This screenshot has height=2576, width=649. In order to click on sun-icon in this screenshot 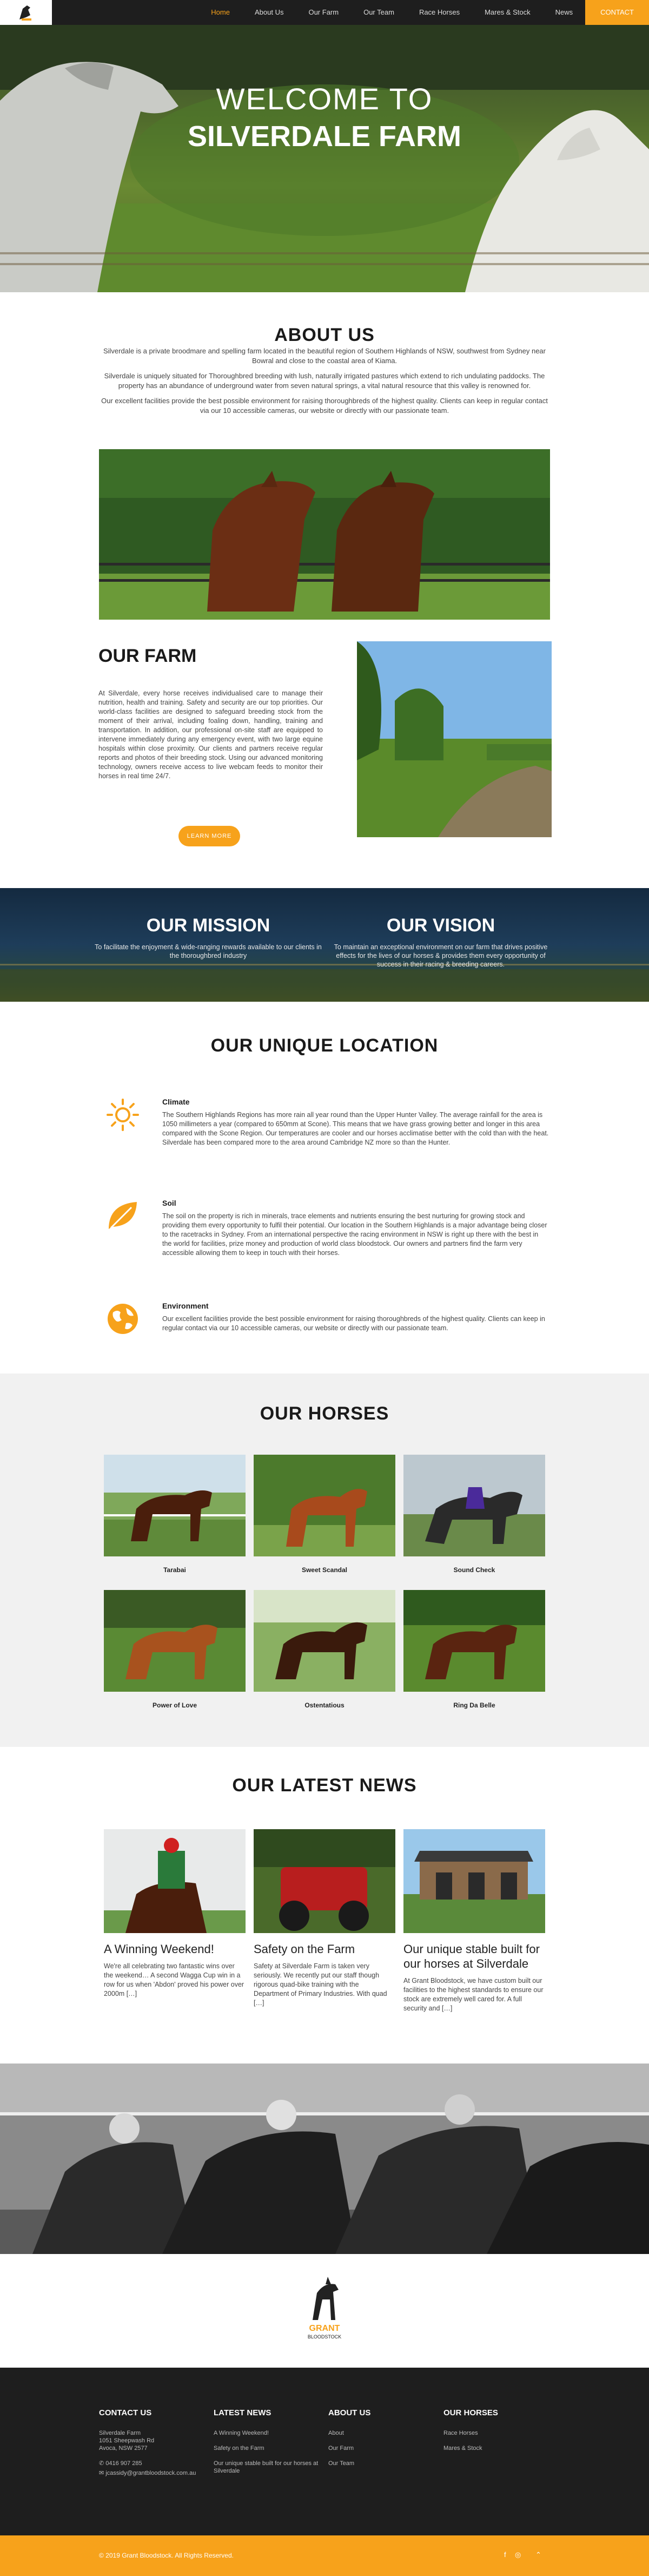, I will do `click(123, 1115)`.